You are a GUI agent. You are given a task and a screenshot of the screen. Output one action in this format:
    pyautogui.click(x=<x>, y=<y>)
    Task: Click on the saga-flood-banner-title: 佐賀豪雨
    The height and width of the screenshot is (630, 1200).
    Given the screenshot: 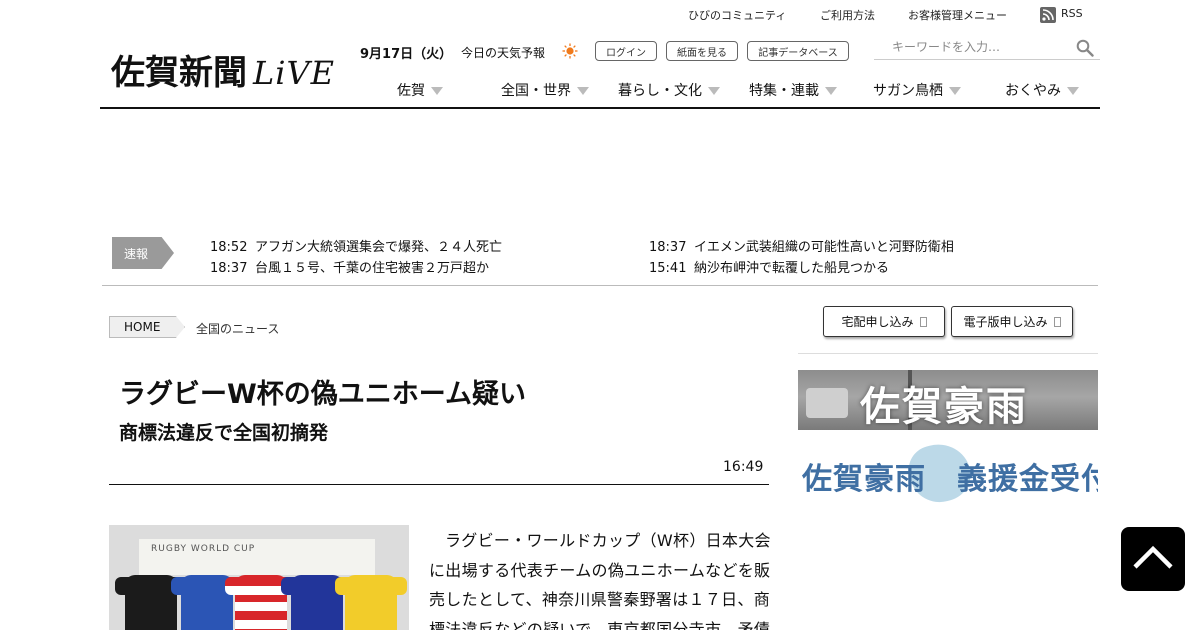 What is the action you would take?
    pyautogui.click(x=944, y=406)
    